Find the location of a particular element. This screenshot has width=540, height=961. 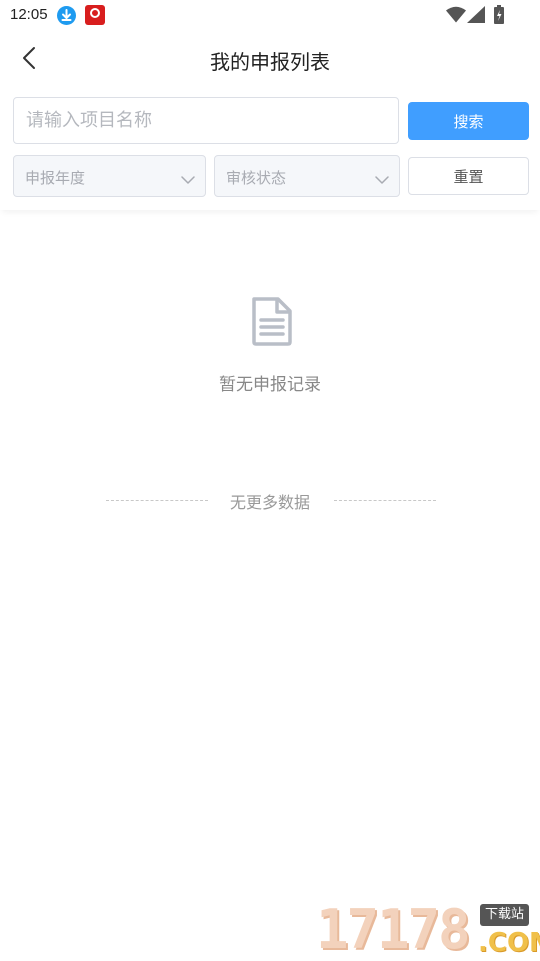

divider-right is located at coordinates (385, 500).